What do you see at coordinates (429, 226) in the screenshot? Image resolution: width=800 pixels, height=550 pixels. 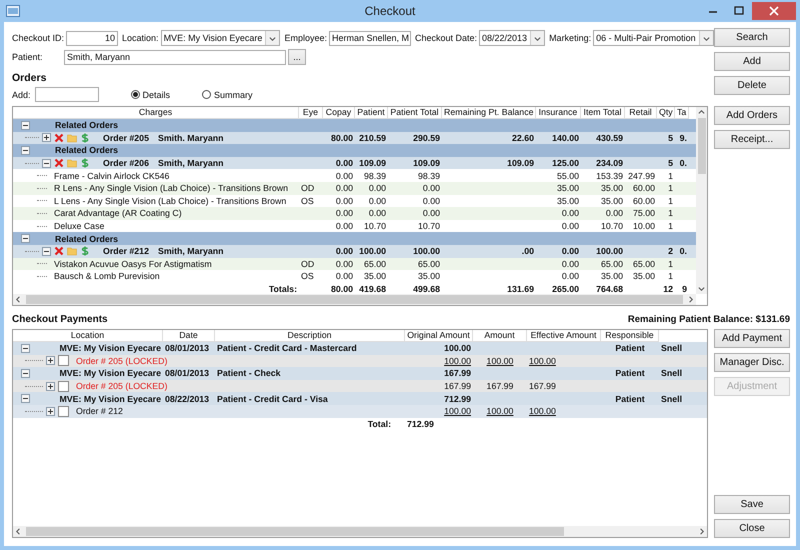 I see `table-cell: 10.70` at bounding box center [429, 226].